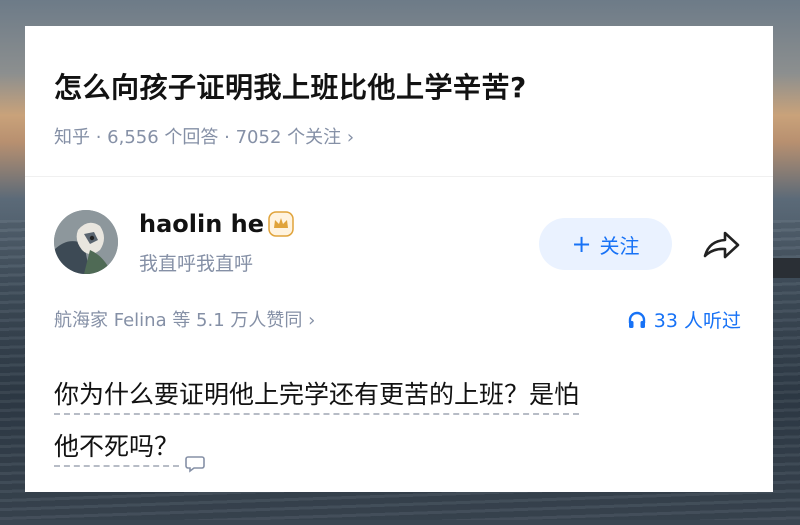 The height and width of the screenshot is (525, 800). What do you see at coordinates (290, 86) in the screenshot?
I see `question-title: 怎么向孩子证明我上班比他上学辛苦?` at bounding box center [290, 86].